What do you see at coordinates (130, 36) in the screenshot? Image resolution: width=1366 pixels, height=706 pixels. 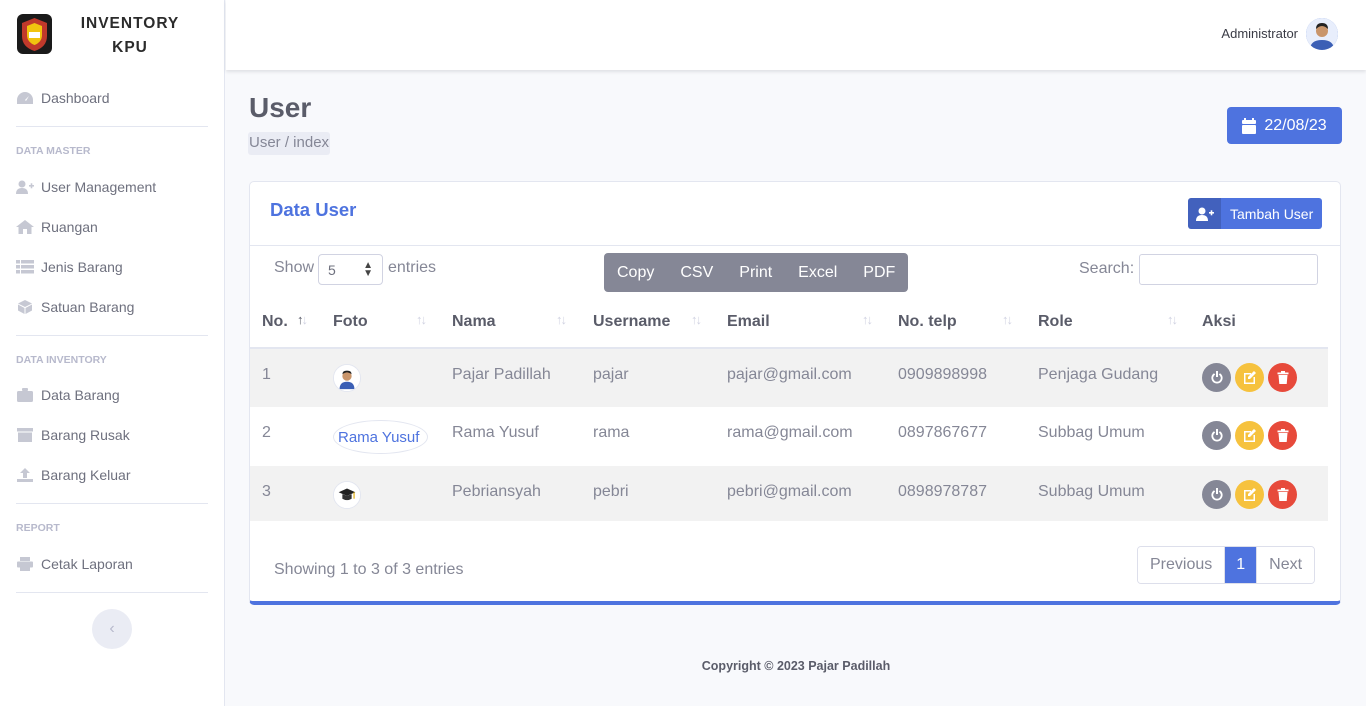 I see `brand-title: INVENTORY KPU` at bounding box center [130, 36].